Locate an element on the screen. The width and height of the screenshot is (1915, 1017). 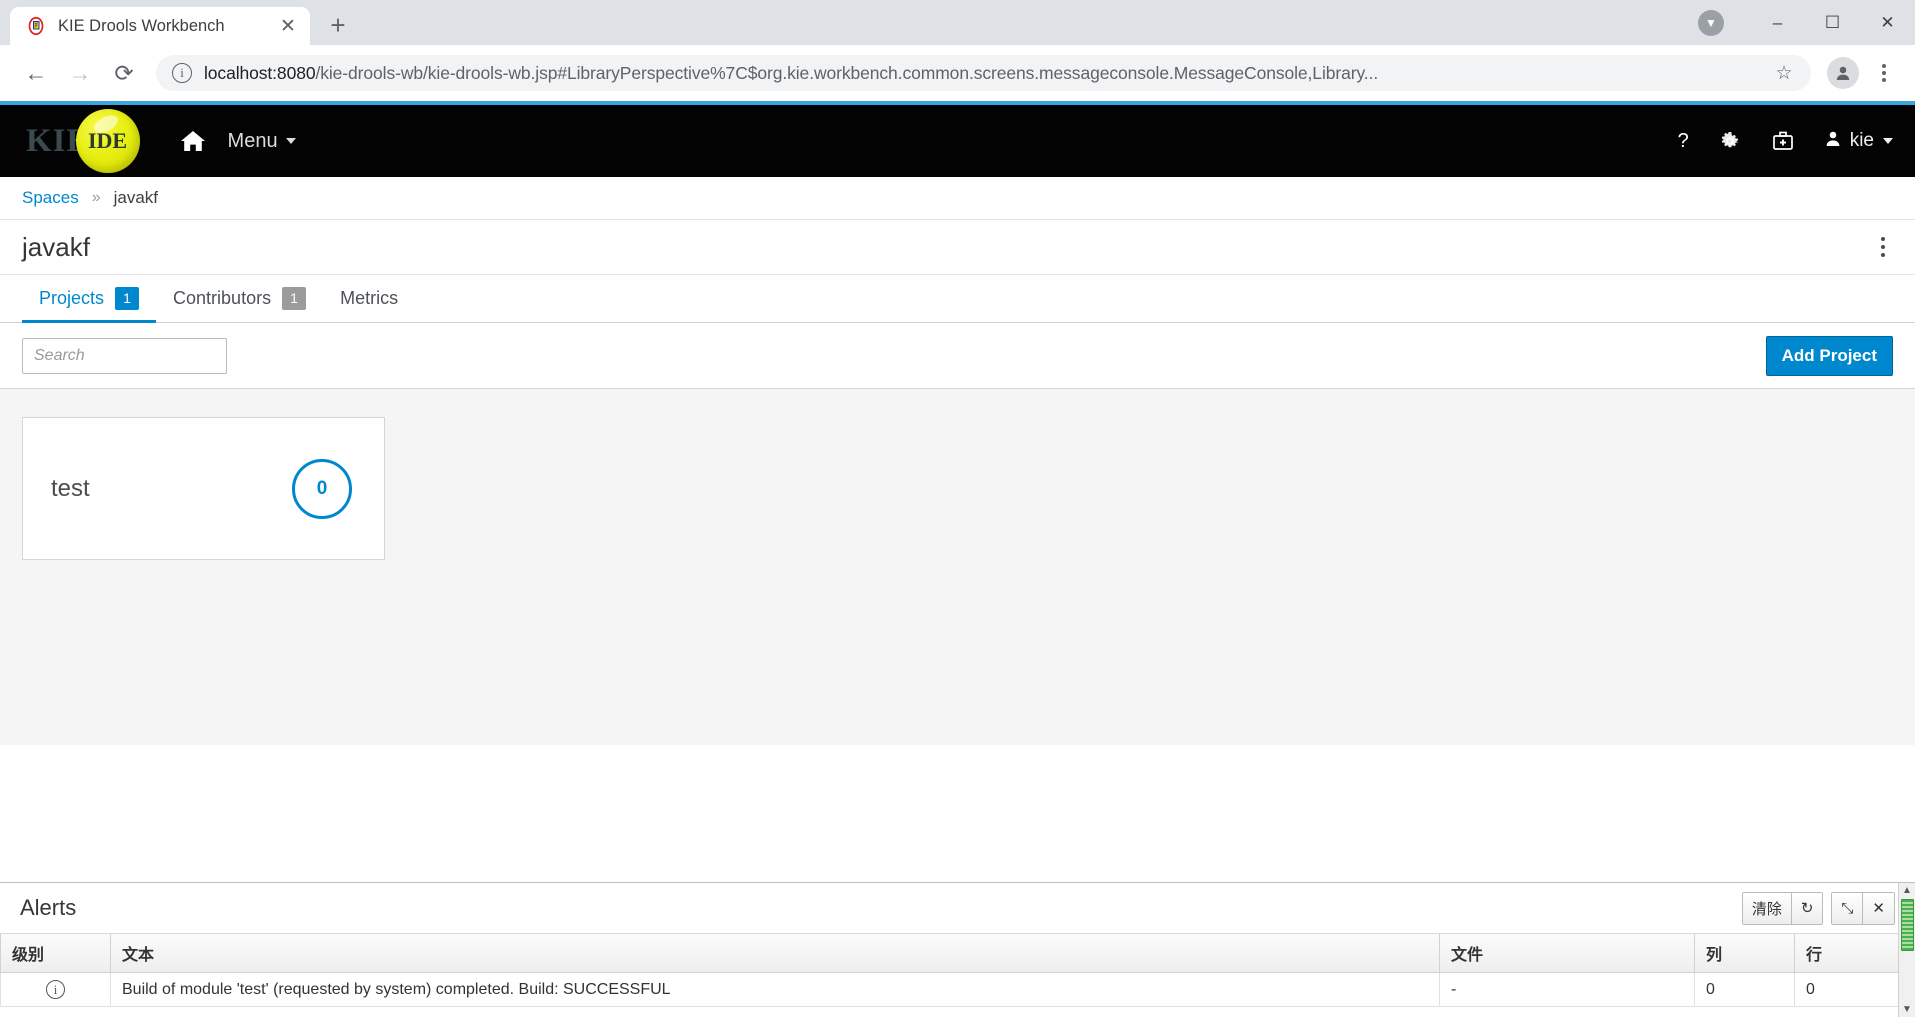
vertical-kebab-icon is located at coordinates (1883, 247).